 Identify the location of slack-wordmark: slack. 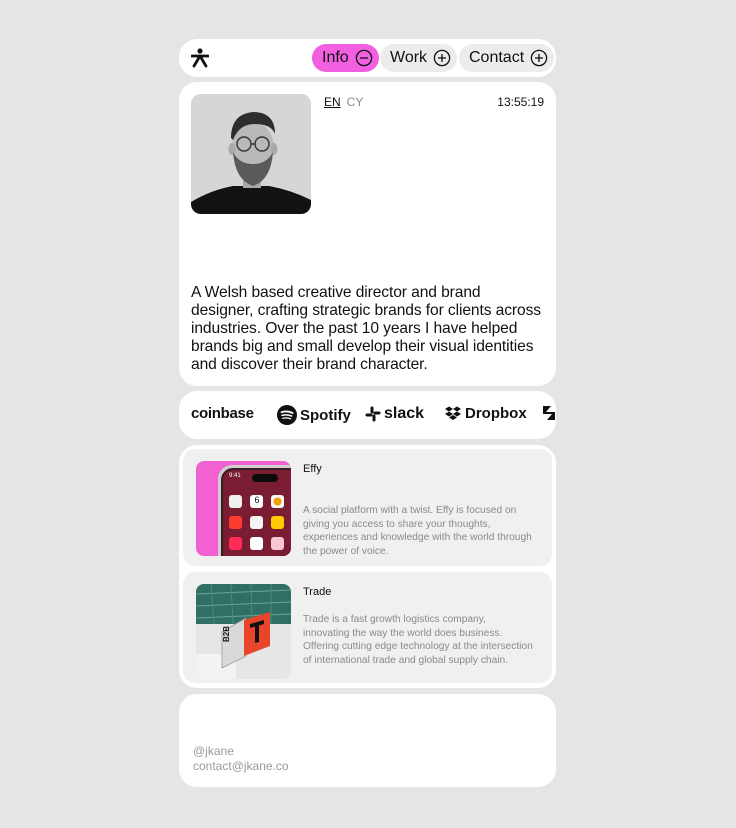
(404, 413).